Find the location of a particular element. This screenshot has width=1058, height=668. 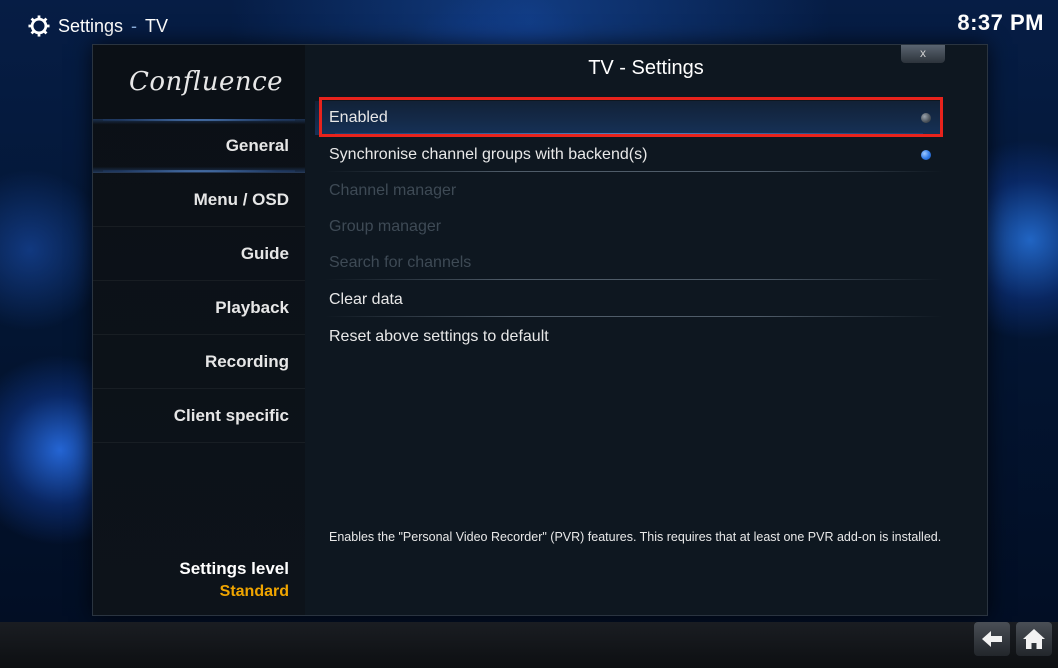

setting-channel-manager: Channel manager is located at coordinates (629, 191).